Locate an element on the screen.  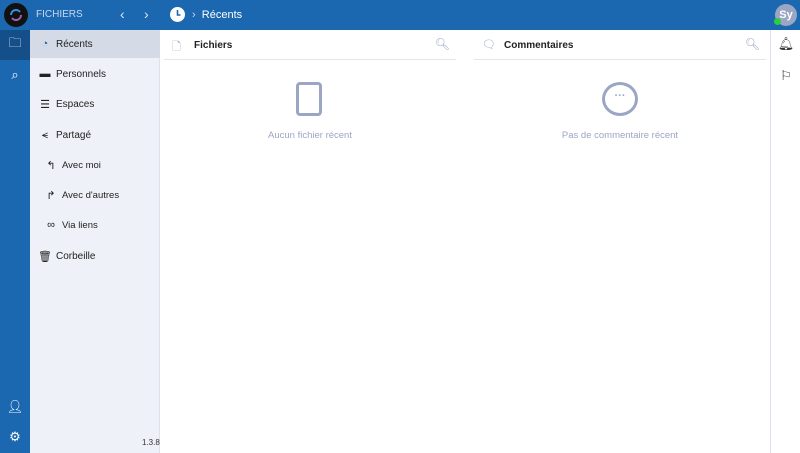
user-icon: 👤︎ is located at coordinates (15, 407).